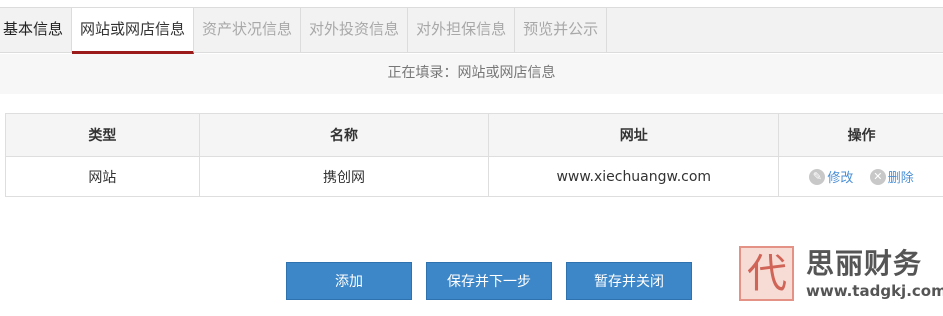 This screenshot has height=316, width=943. Describe the element at coordinates (840, 178) in the screenshot. I see `edit-link-label: 修改` at that location.